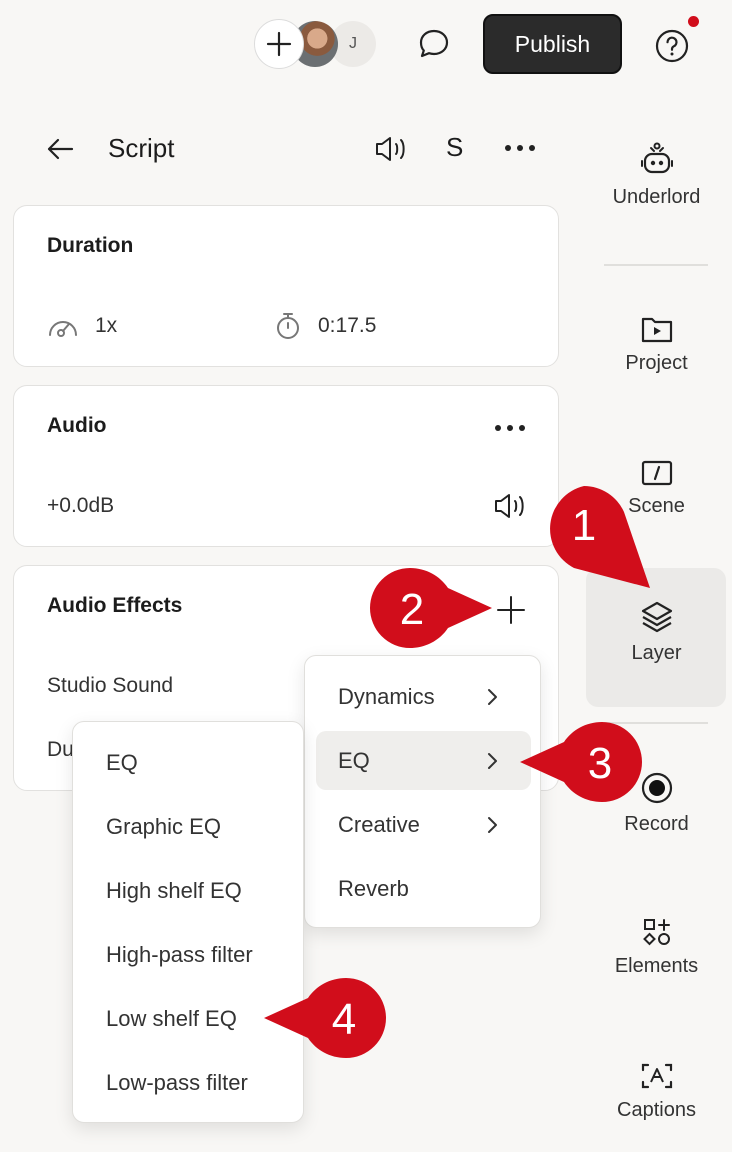 The image size is (732, 1152). Describe the element at coordinates (344, 1019) in the screenshot. I see `callout-4-label: 4` at that location.